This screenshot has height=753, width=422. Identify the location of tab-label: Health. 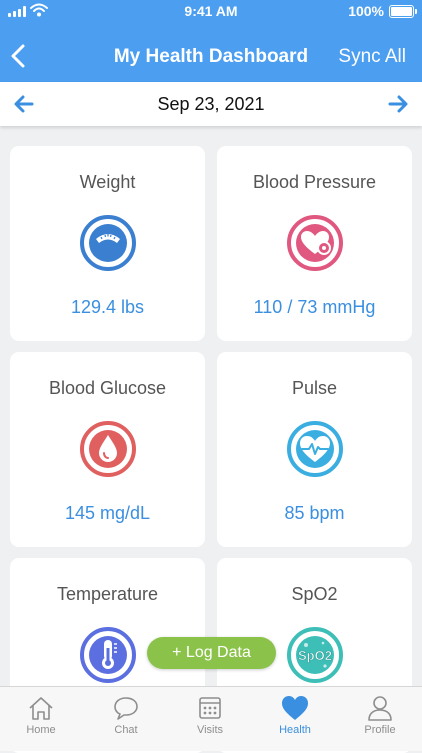
(295, 730).